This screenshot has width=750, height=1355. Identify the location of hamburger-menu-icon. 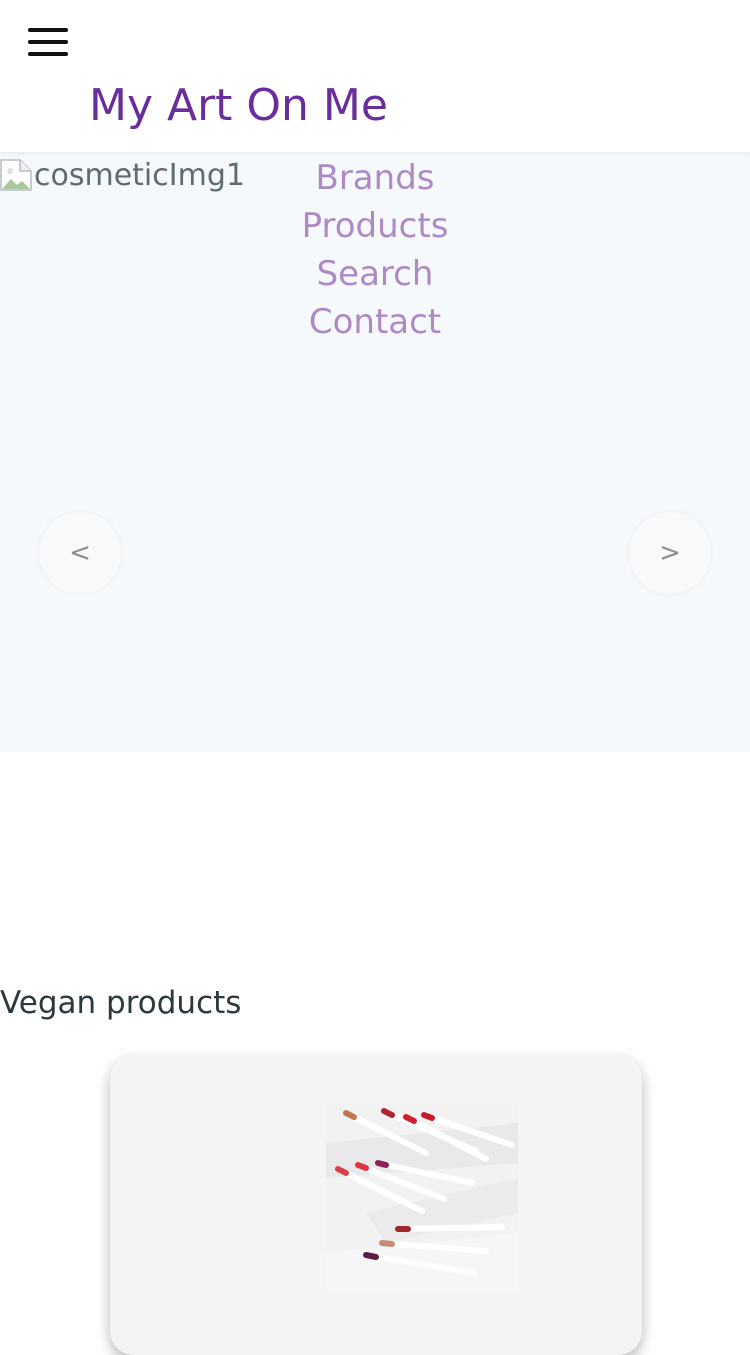
(48, 43).